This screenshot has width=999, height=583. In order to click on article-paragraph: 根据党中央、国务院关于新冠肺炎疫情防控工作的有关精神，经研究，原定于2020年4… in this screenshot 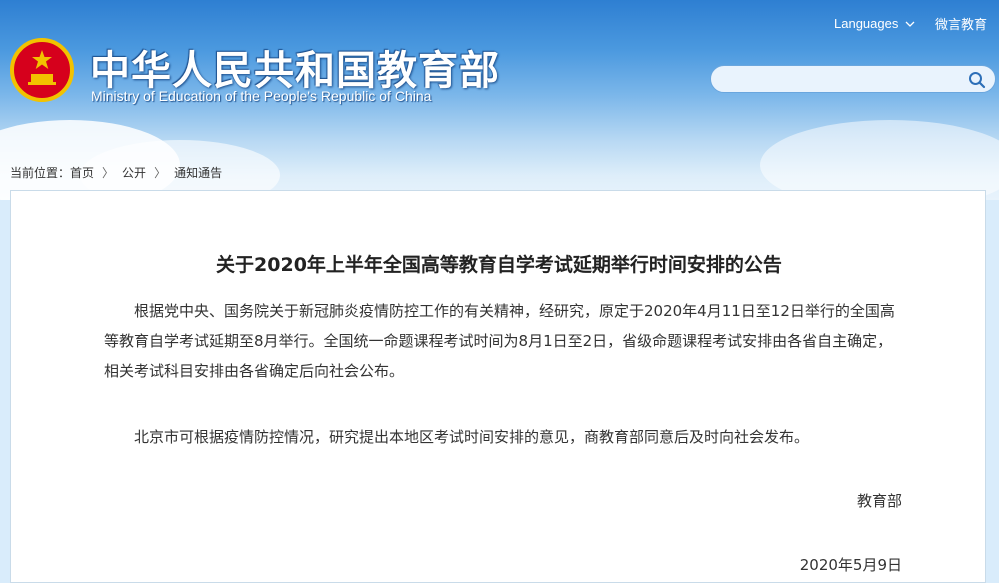, I will do `click(499, 341)`.